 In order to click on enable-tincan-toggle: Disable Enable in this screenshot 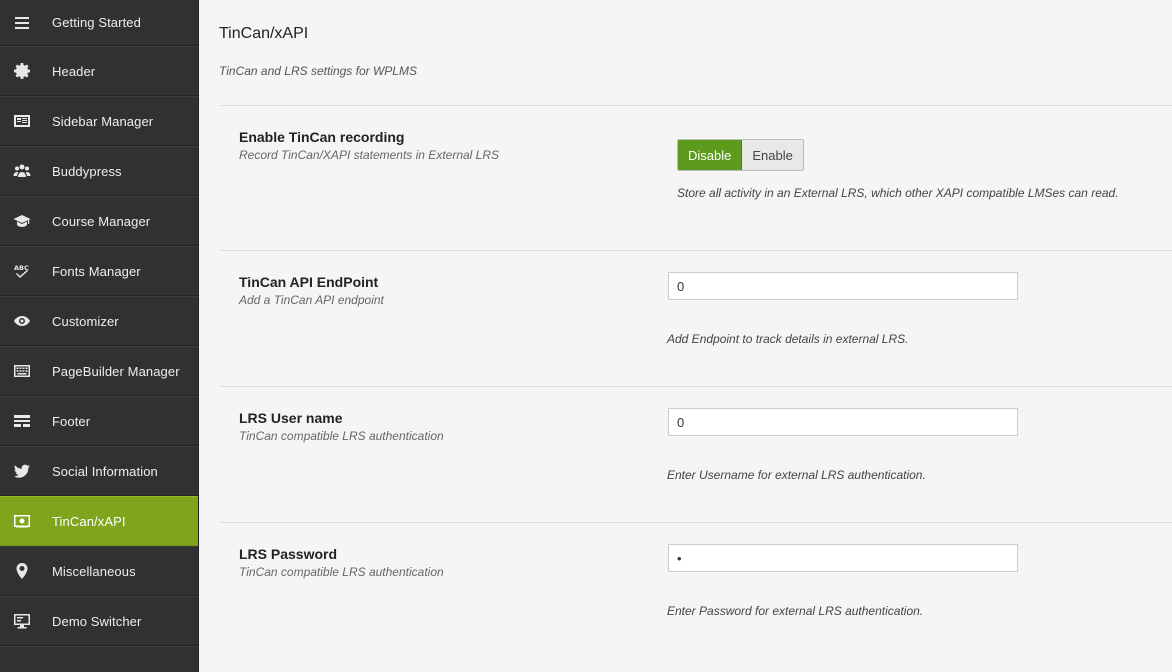, I will do `click(740, 155)`.